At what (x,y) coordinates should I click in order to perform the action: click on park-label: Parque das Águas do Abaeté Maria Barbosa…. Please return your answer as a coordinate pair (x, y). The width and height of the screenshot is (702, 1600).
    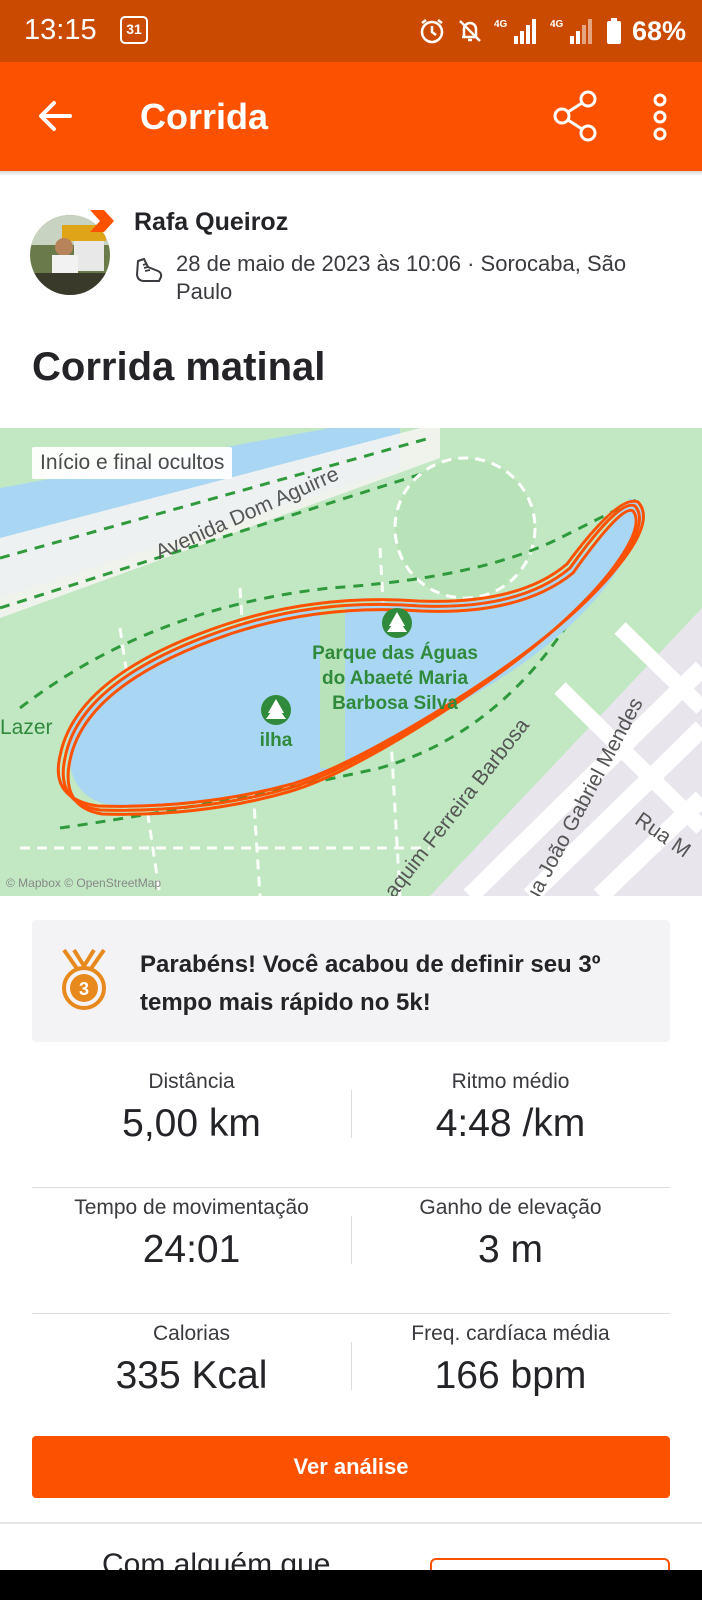
    Looking at the image, I should click on (395, 678).